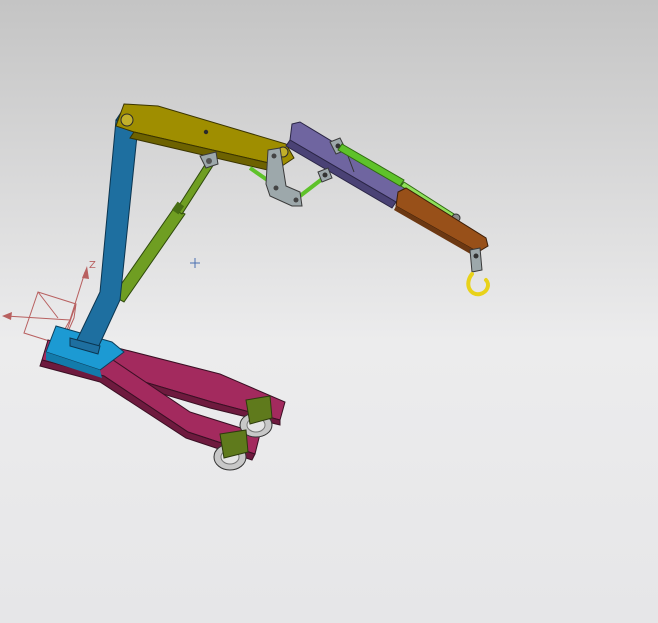  What do you see at coordinates (296, 200) in the screenshot?
I see `bell-crank-pin-end` at bounding box center [296, 200].